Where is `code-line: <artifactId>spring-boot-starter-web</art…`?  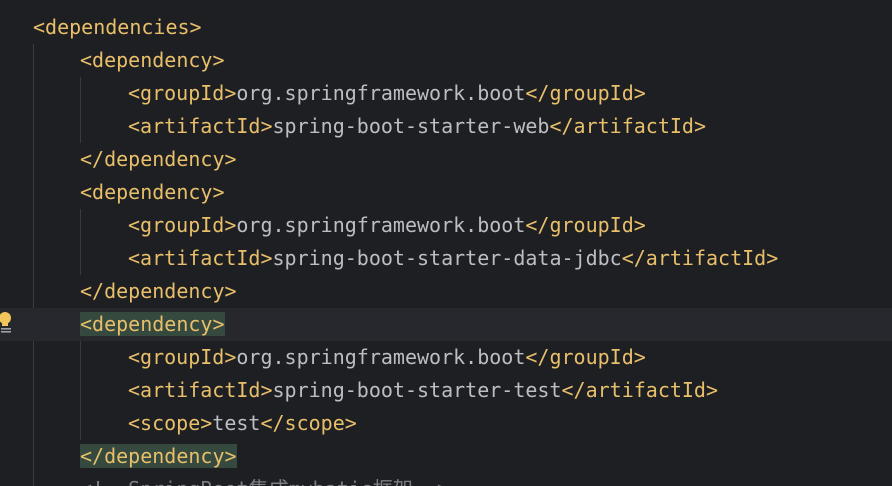 code-line: <artifactId>spring-boot-starter-web</art… is located at coordinates (446, 126).